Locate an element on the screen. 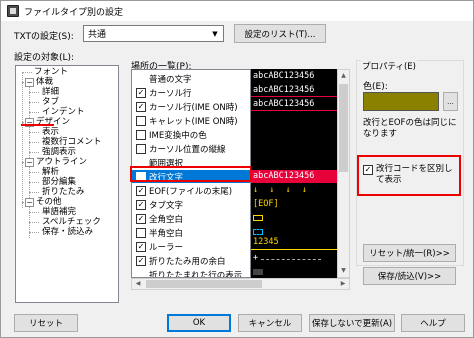  tree-item-font: フォント is located at coordinates (51, 72).